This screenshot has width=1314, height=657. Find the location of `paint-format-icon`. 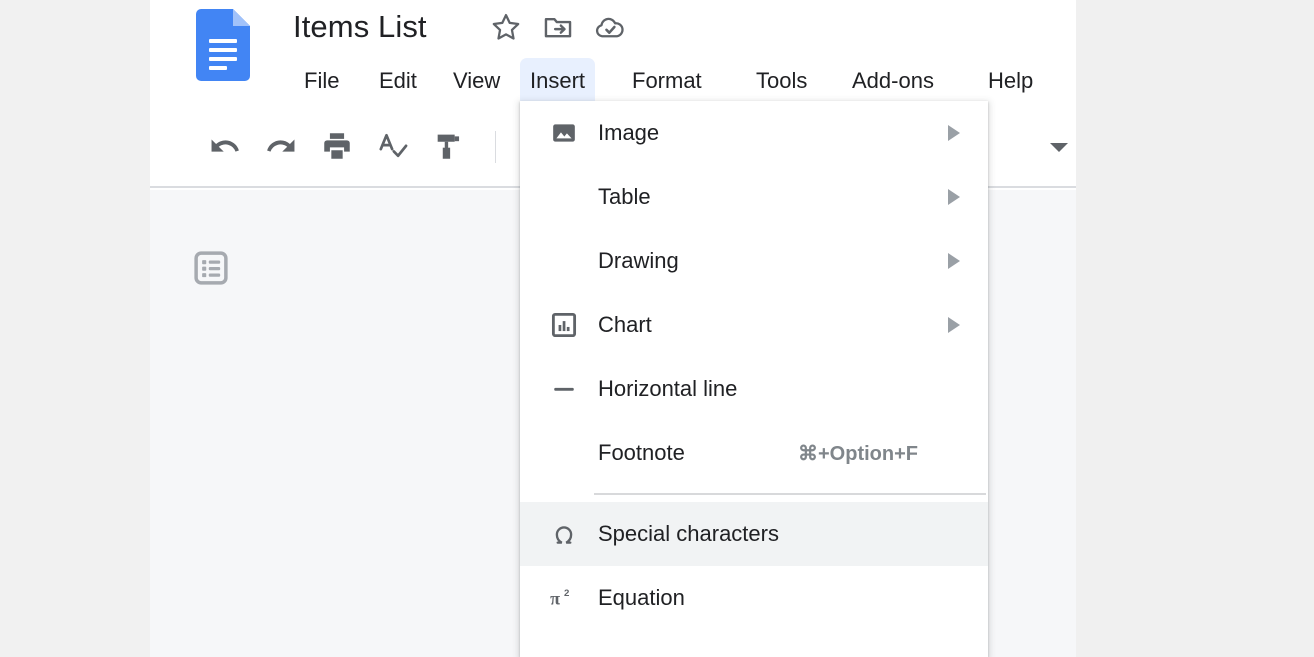

paint-format-icon is located at coordinates (449, 146).